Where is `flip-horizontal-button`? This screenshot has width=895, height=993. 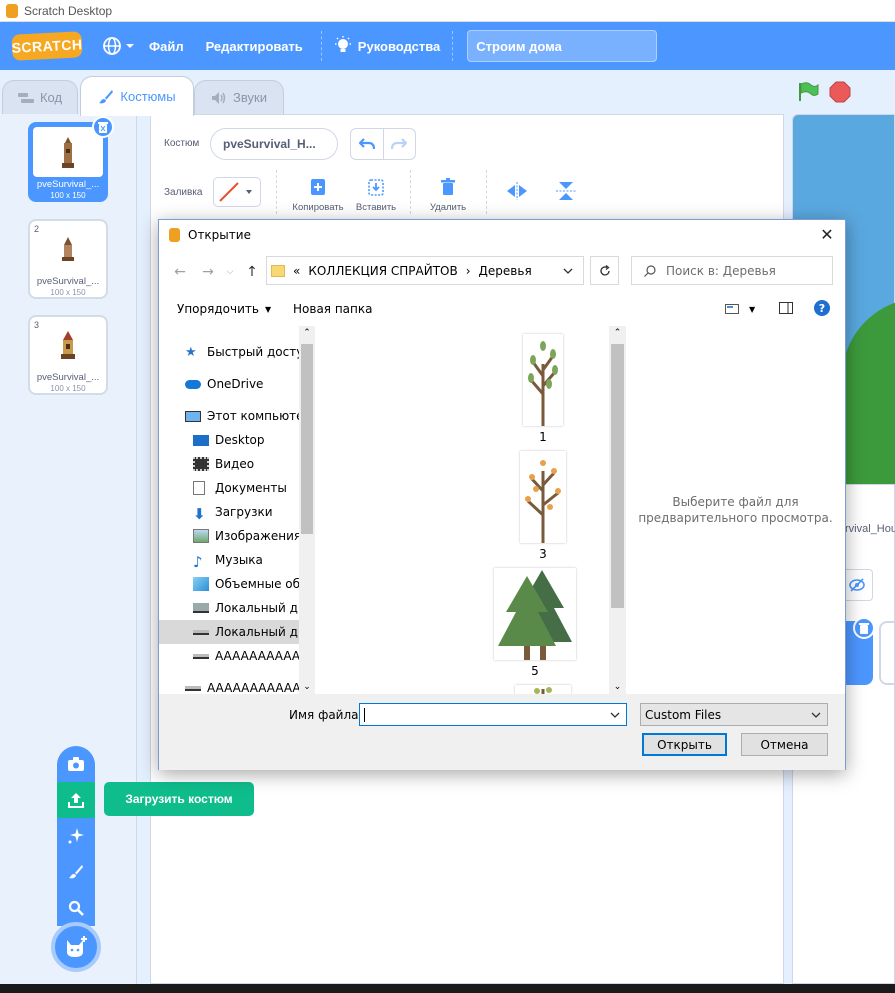 flip-horizontal-button is located at coordinates (517, 192).